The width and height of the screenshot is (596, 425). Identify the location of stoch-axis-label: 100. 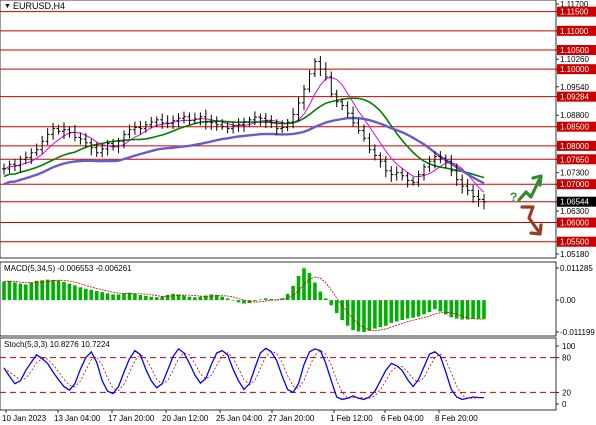
(569, 346).